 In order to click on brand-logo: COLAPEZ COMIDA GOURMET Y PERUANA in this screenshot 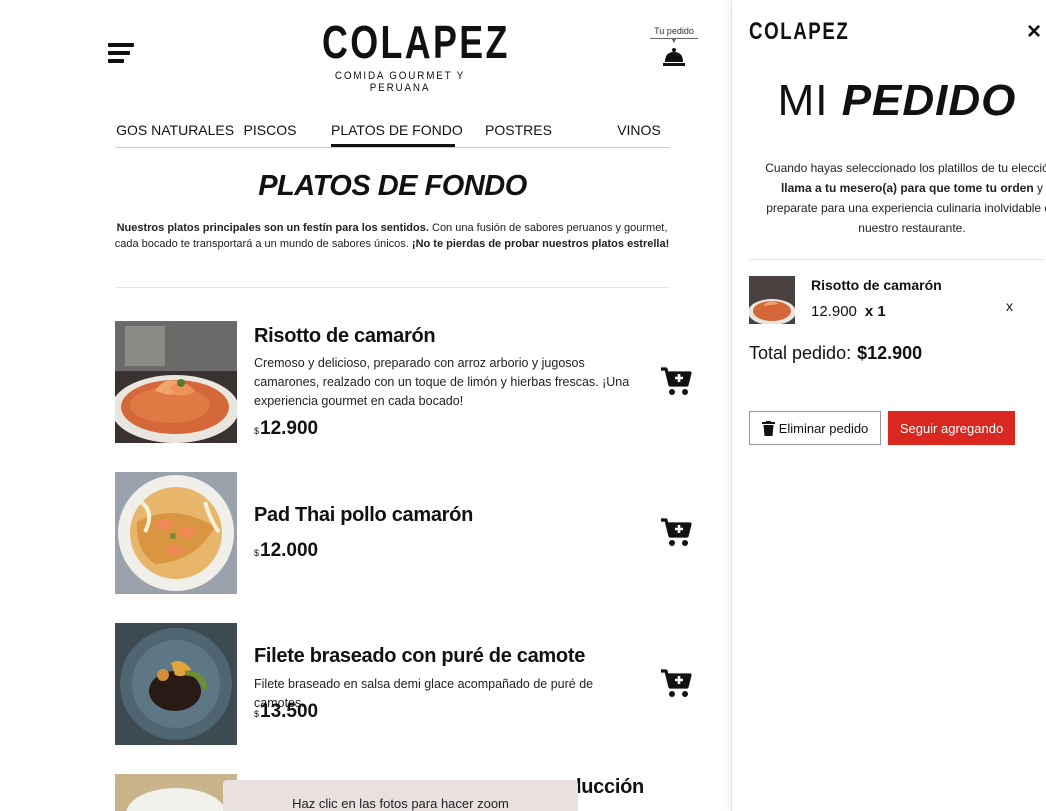, I will do `click(405, 55)`.